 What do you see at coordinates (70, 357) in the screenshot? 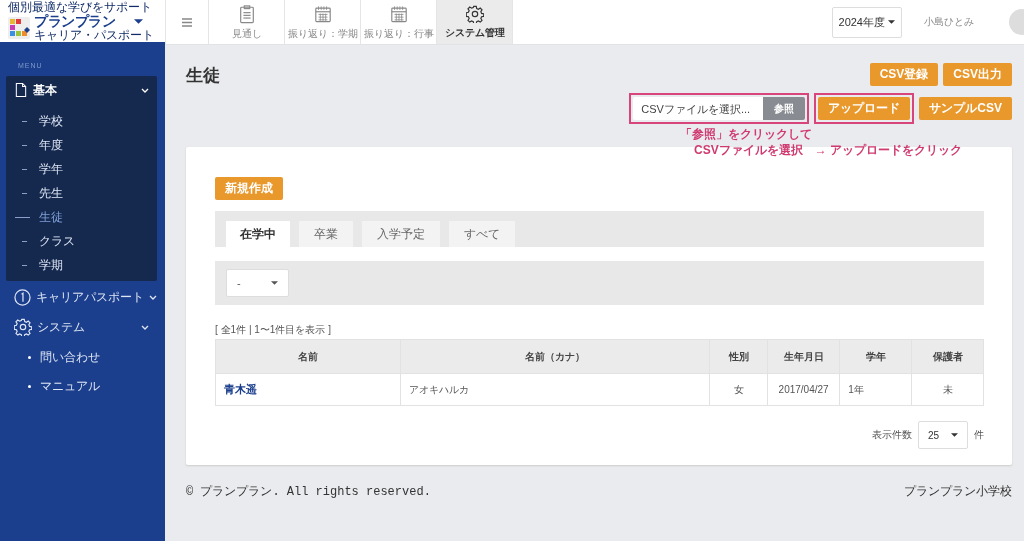
I see `menu-link: 問い合わせ` at bounding box center [70, 357].